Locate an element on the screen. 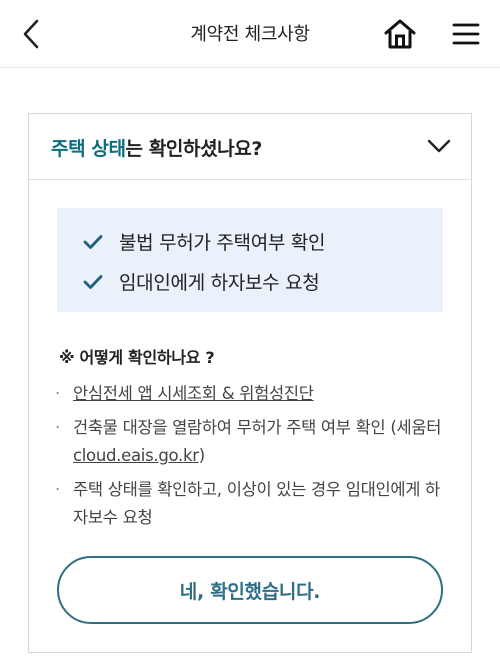  card-header-toggle: 주택 상태는 확인하셨나요? is located at coordinates (250, 147).